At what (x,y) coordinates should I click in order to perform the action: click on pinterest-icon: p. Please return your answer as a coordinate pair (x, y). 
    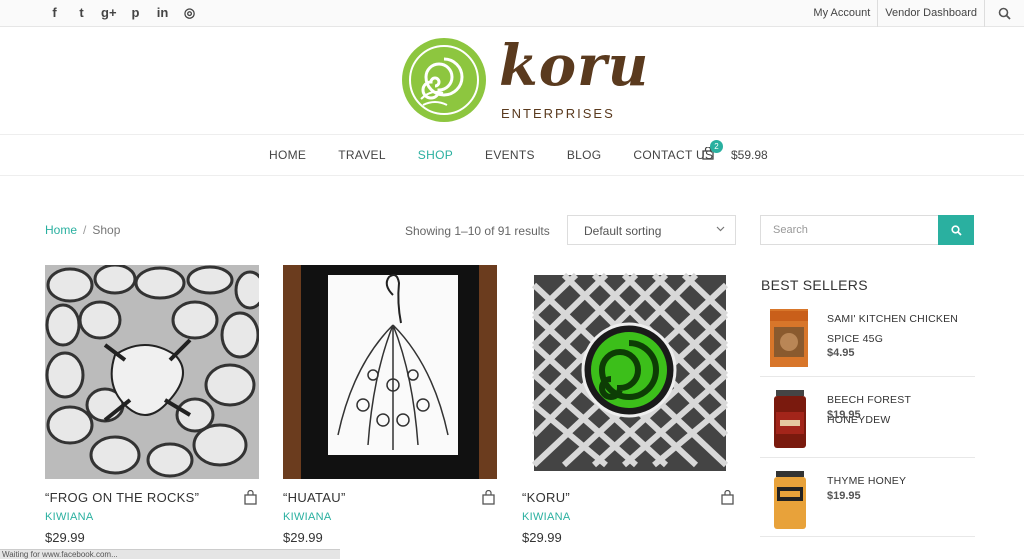
    Looking at the image, I should click on (135, 12).